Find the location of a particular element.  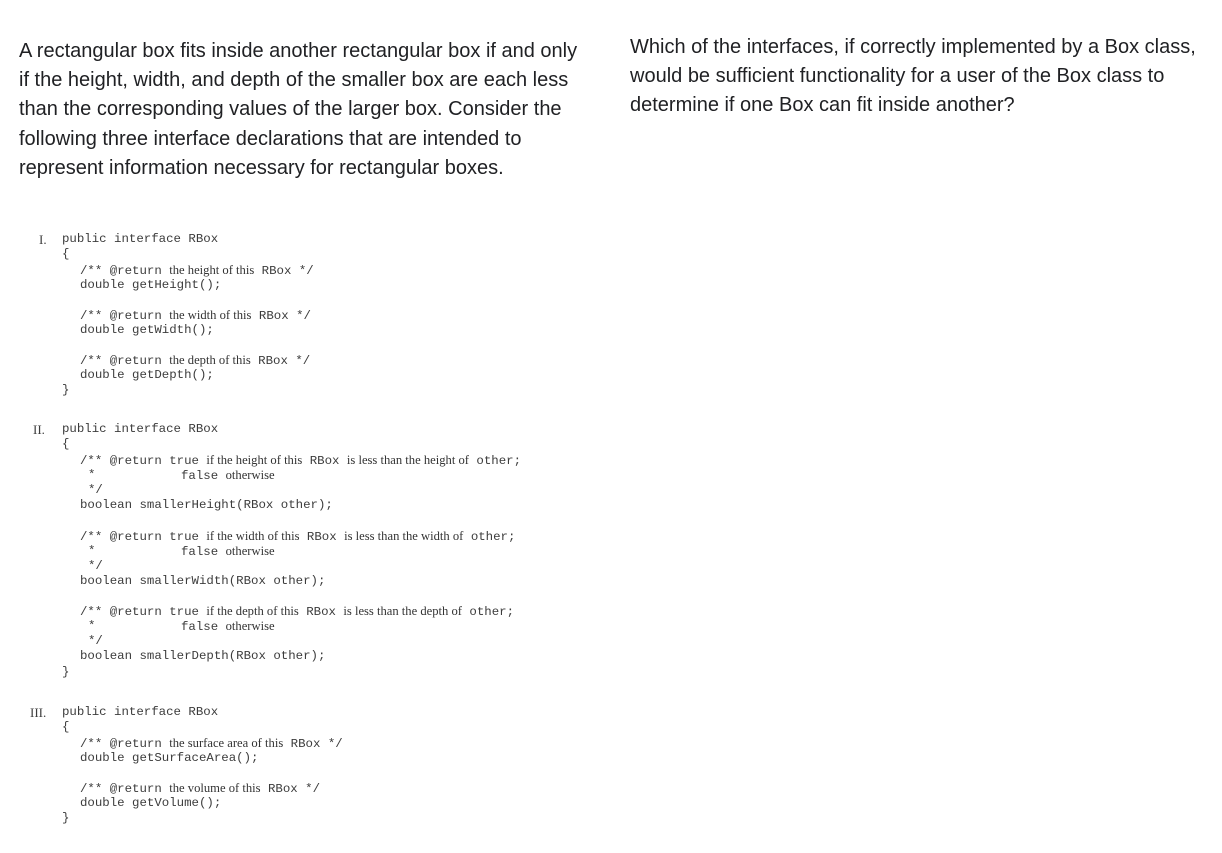

doc-comment: /** @return the volume of this RBox */ is located at coordinates (200, 788).